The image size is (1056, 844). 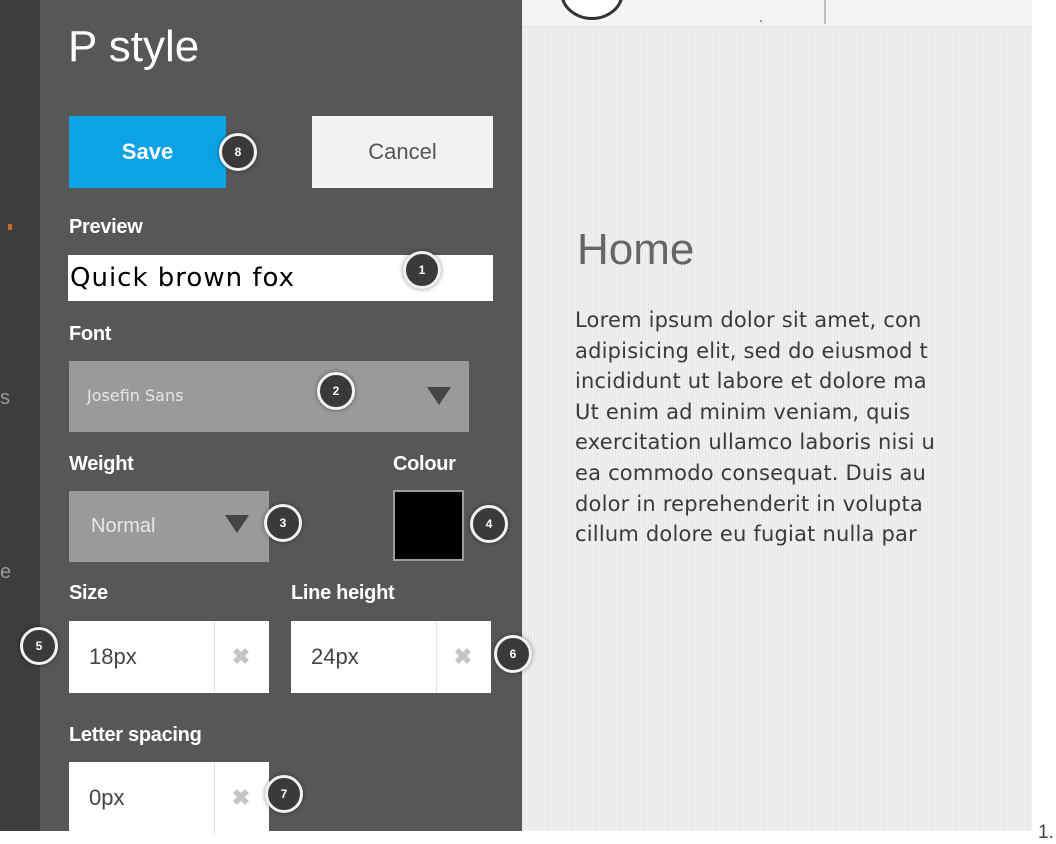 What do you see at coordinates (592, 10) in the screenshot?
I see `logo-circle` at bounding box center [592, 10].